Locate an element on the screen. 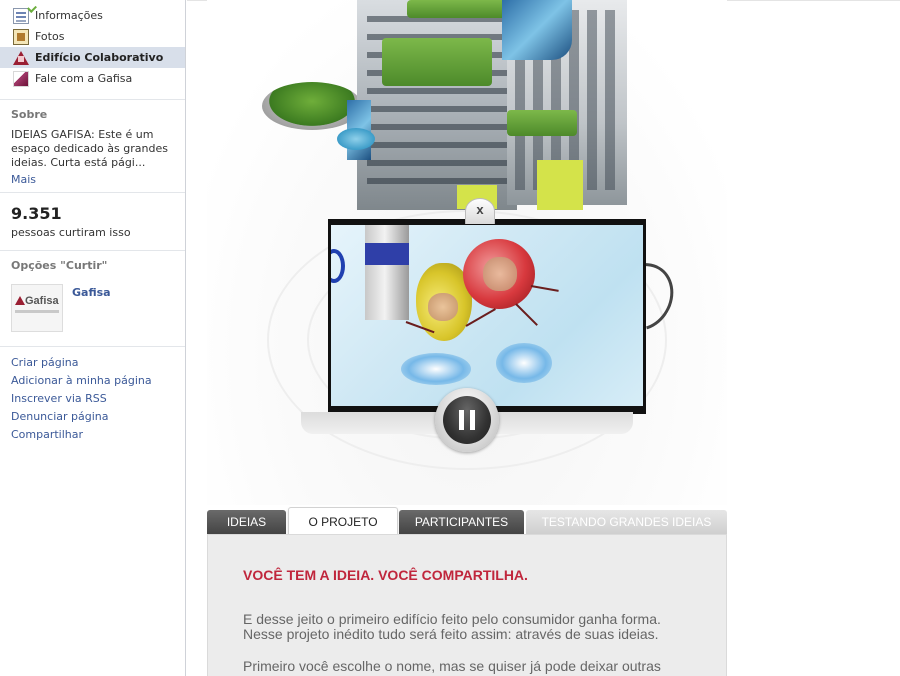 This screenshot has height=676, width=900. video-frame is located at coordinates (487, 315).